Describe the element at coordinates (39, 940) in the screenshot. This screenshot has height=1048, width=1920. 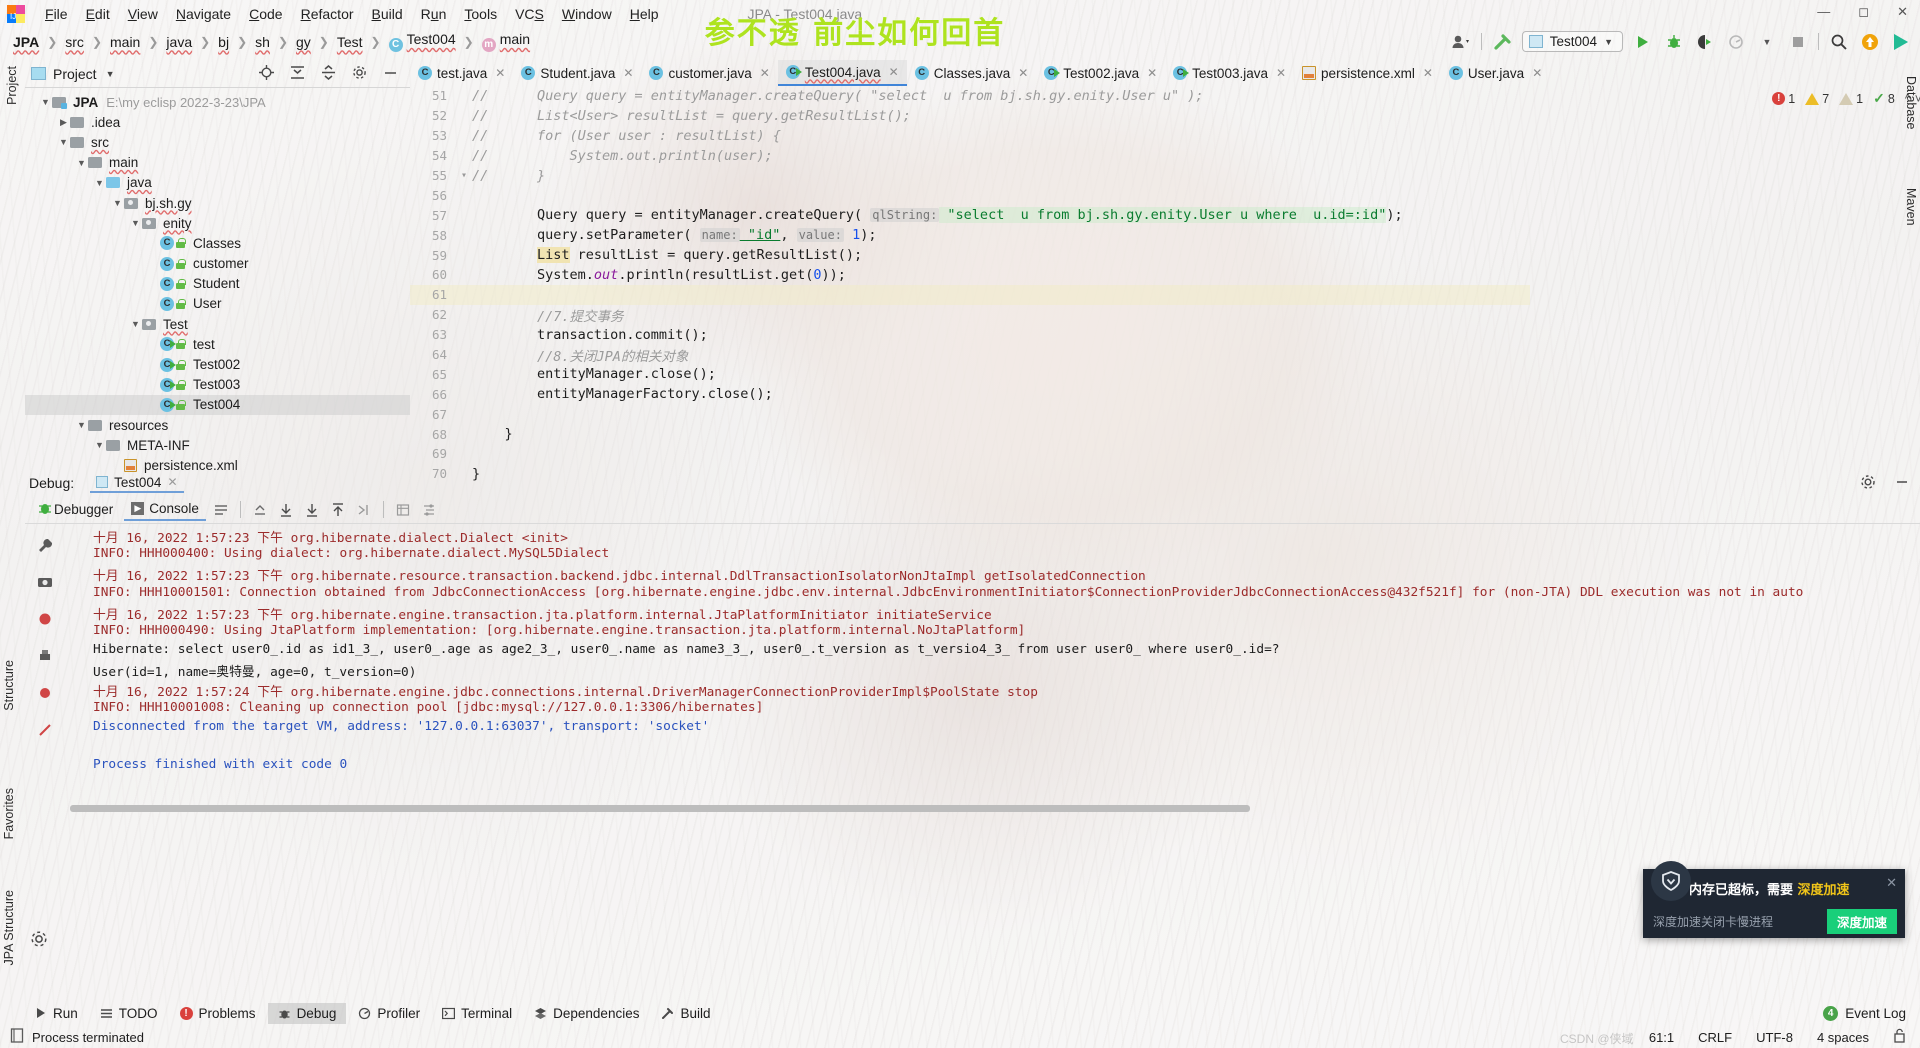
I see `settings-gear-button` at that location.